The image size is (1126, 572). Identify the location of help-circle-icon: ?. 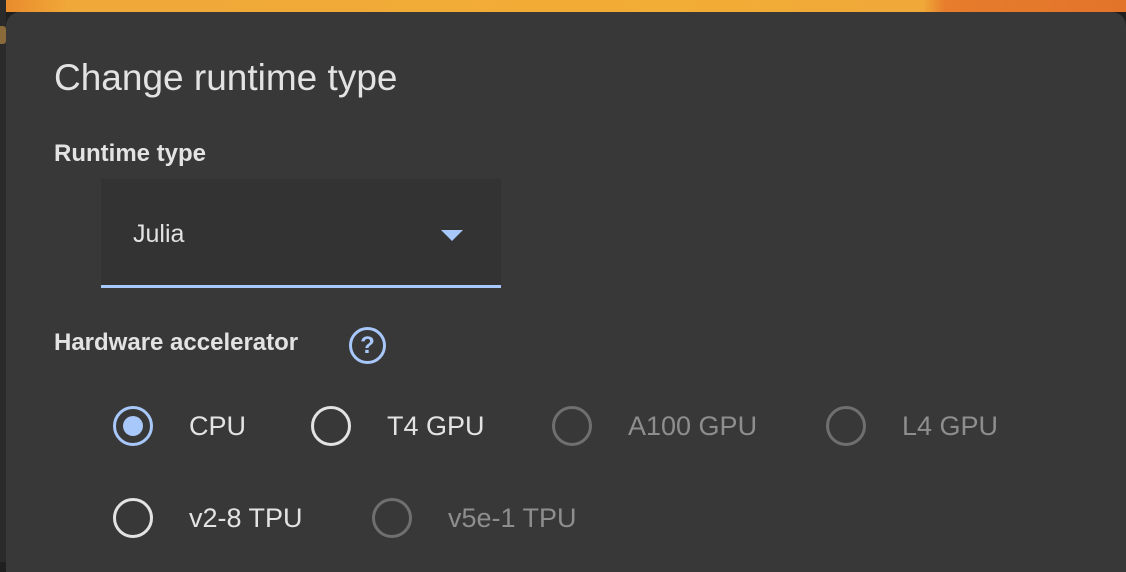
(367, 345).